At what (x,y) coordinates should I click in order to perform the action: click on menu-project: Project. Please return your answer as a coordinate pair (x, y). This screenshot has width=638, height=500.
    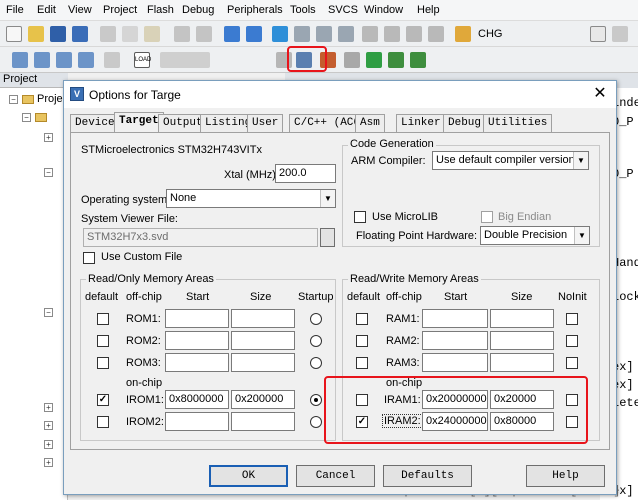
    Looking at the image, I should click on (120, 10).